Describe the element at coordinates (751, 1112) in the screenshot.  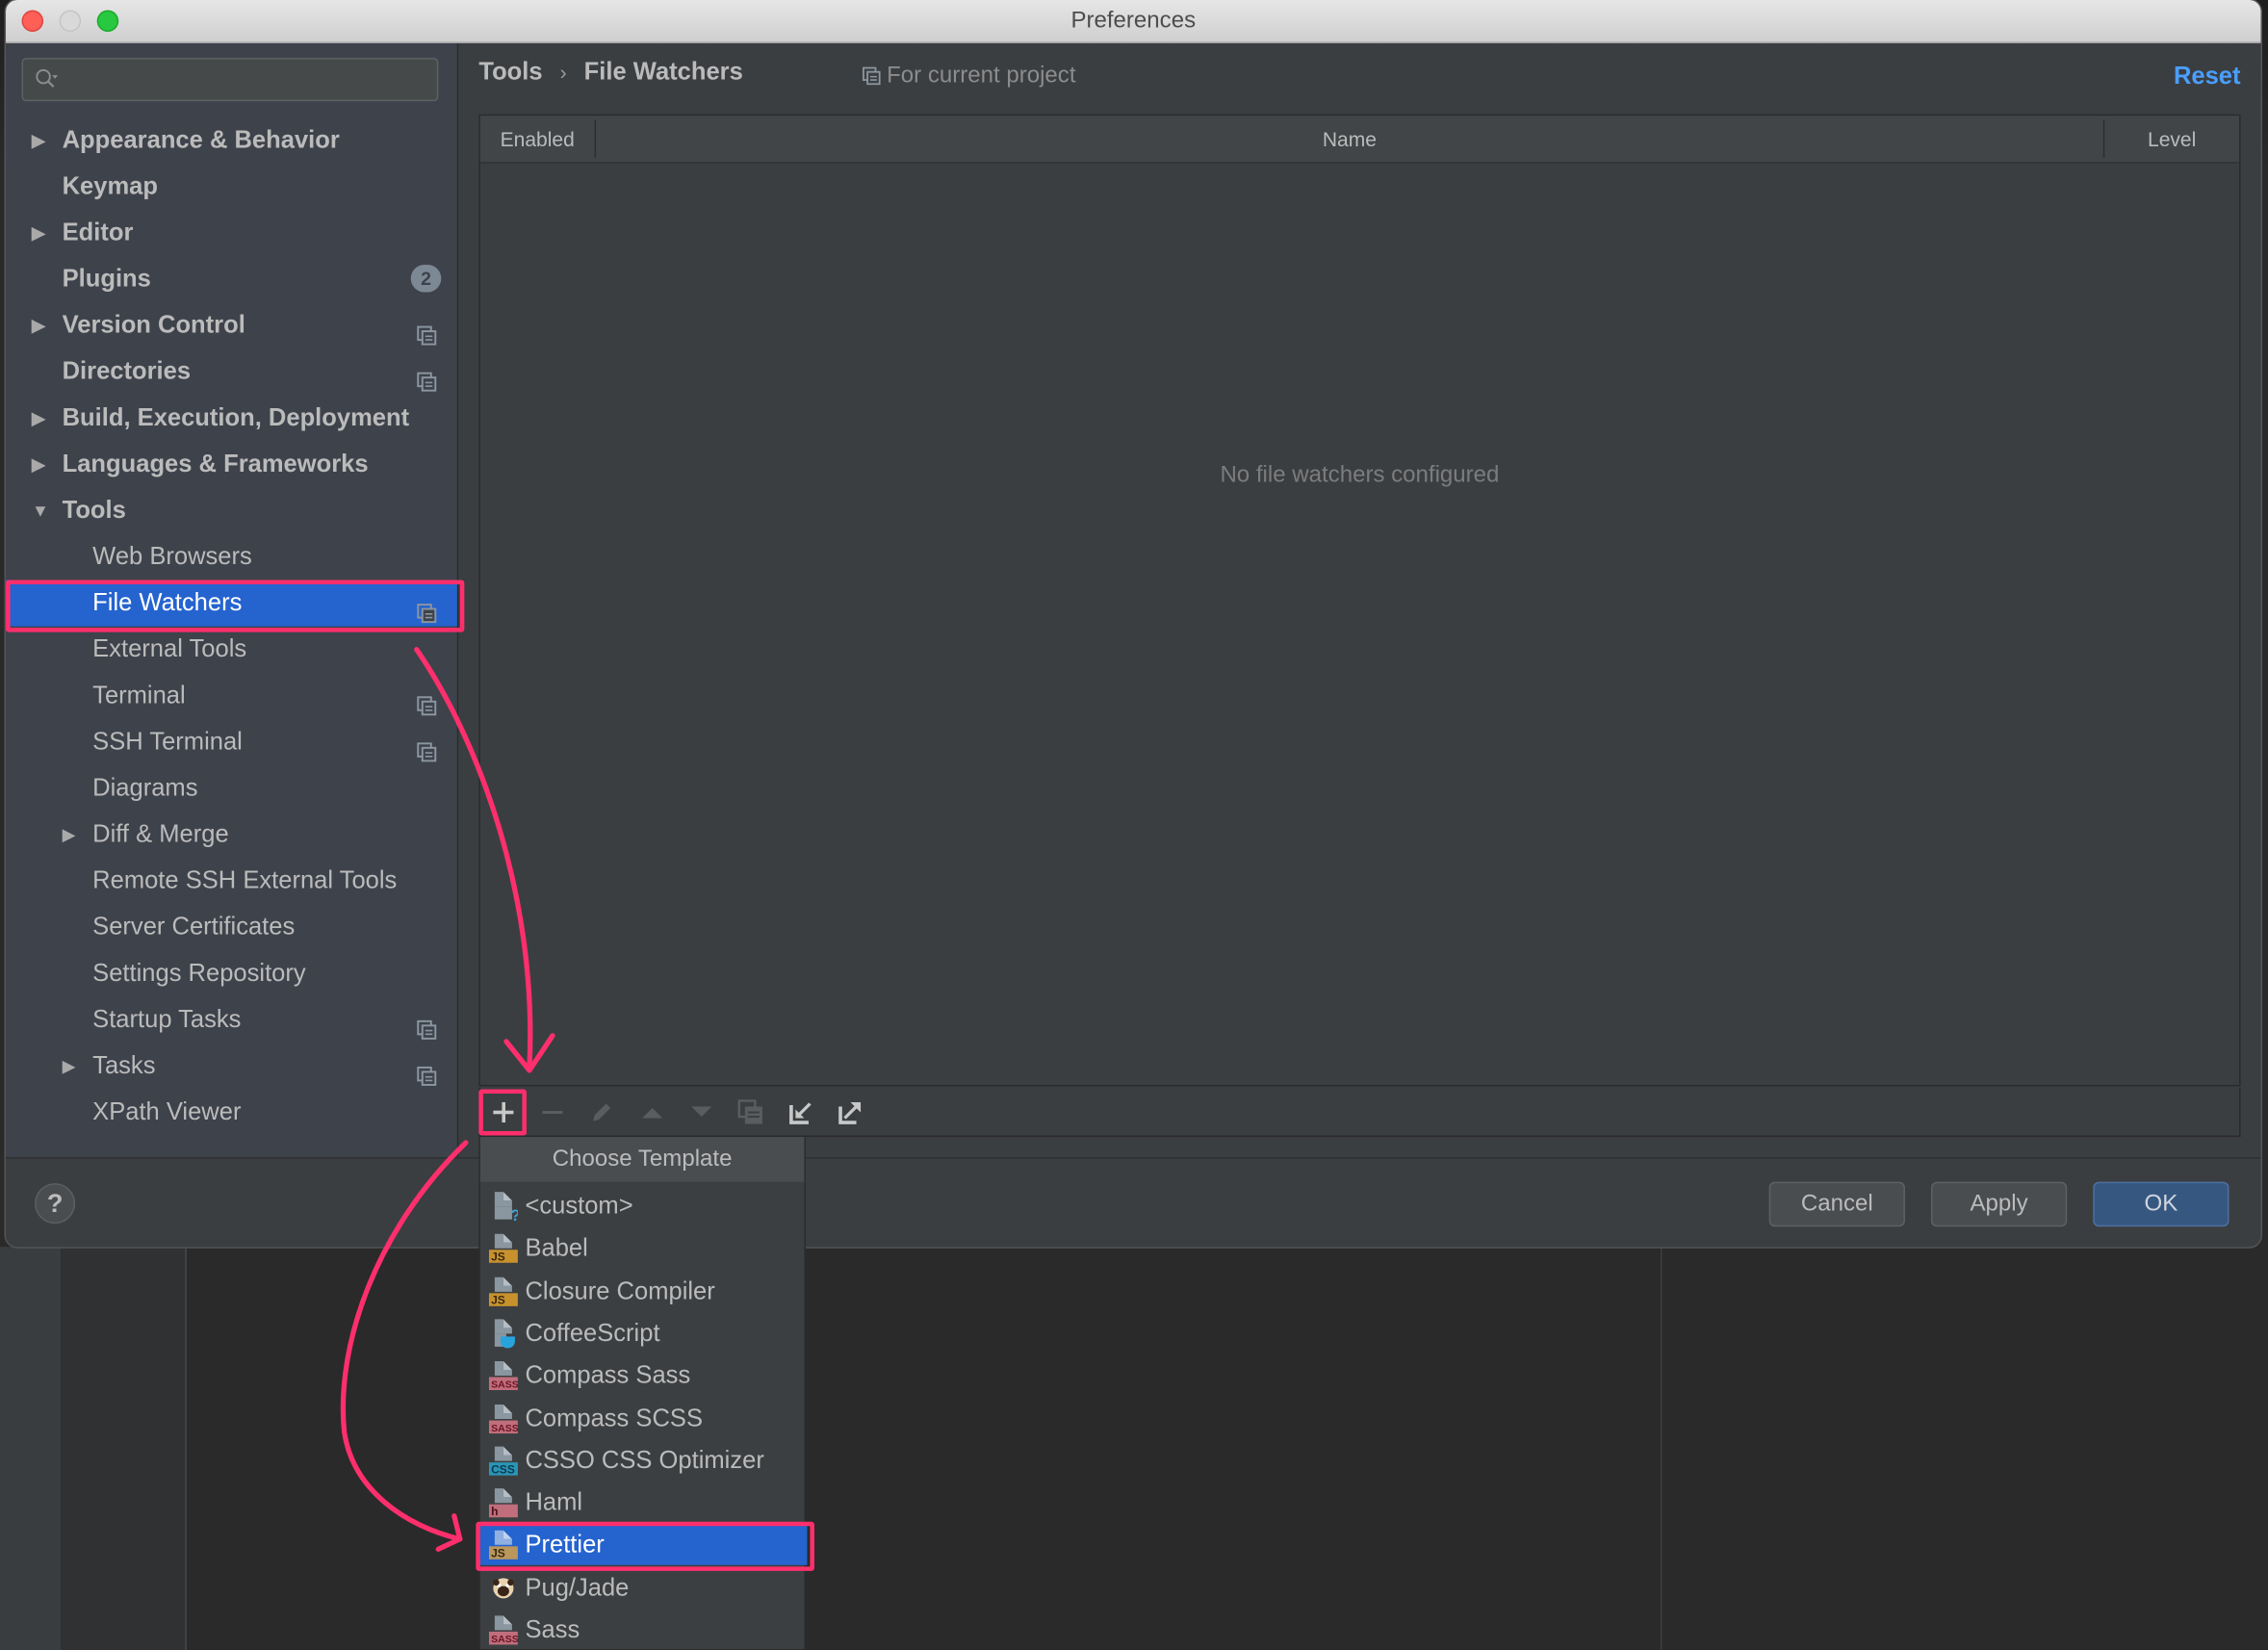
I see `copy-watcher-button` at that location.